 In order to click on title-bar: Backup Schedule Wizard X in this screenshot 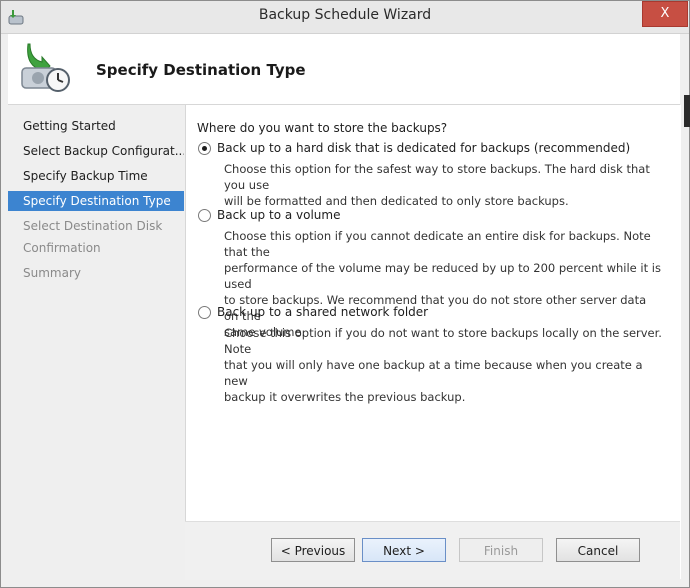, I will do `click(345, 17)`.